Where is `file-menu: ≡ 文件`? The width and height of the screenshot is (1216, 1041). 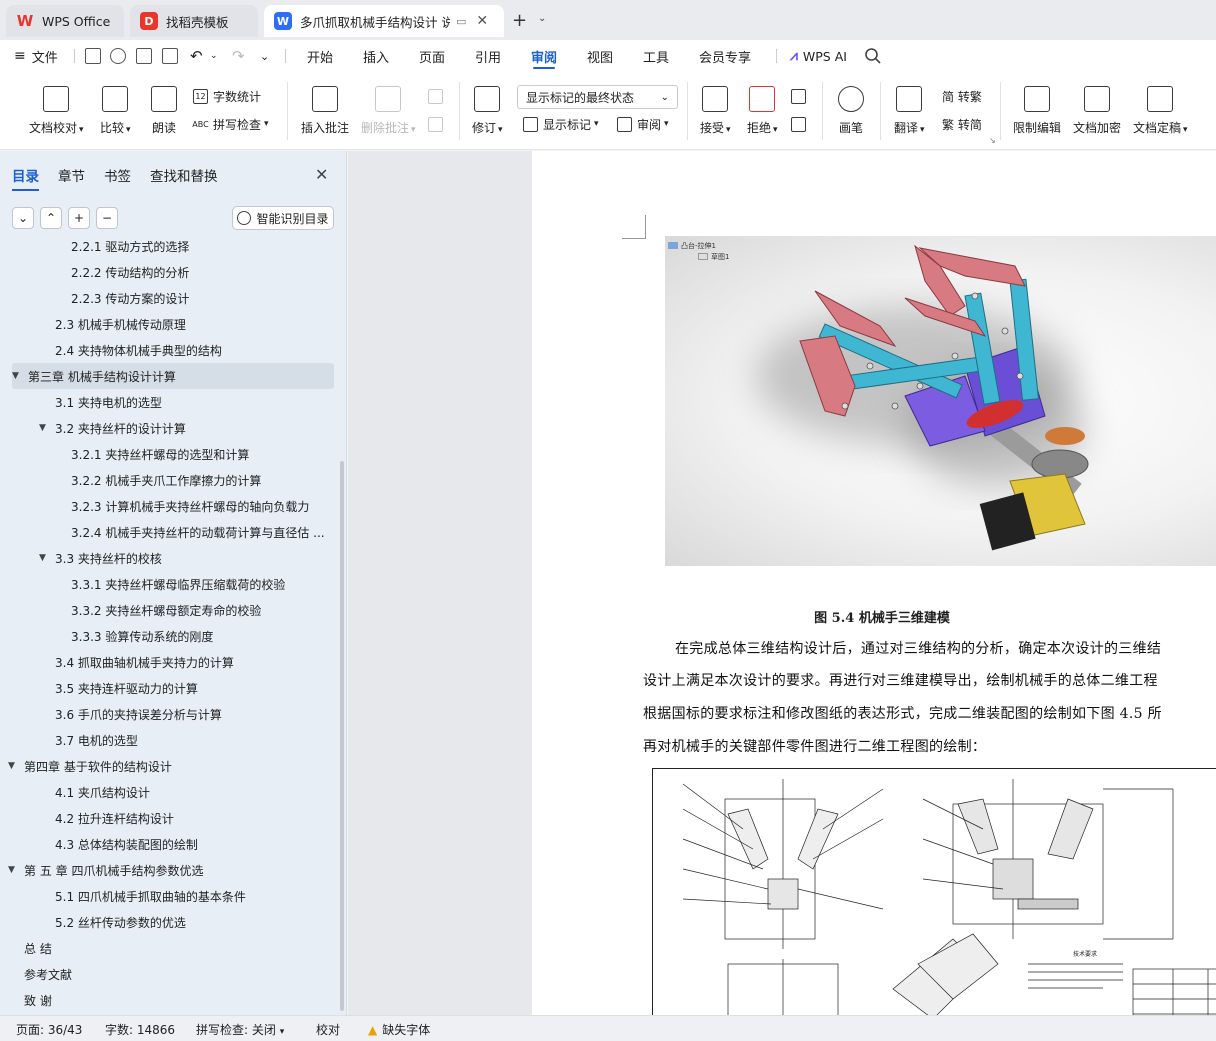 file-menu: ≡ 文件 is located at coordinates (36, 56).